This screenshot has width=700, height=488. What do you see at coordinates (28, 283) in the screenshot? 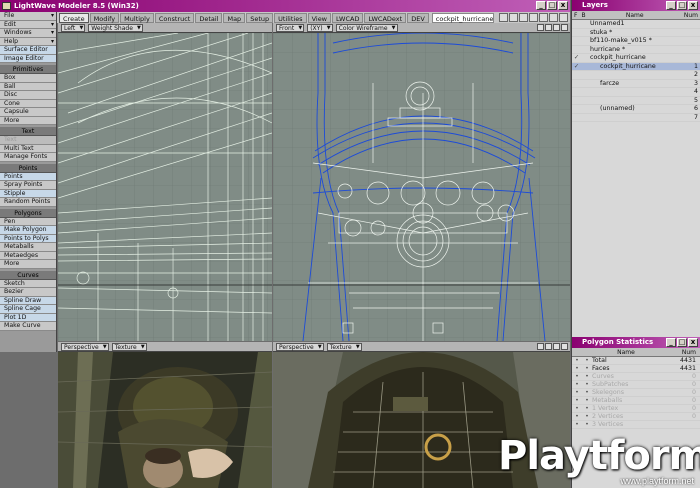
I see `sketch-tool: Sketch` at bounding box center [28, 283].